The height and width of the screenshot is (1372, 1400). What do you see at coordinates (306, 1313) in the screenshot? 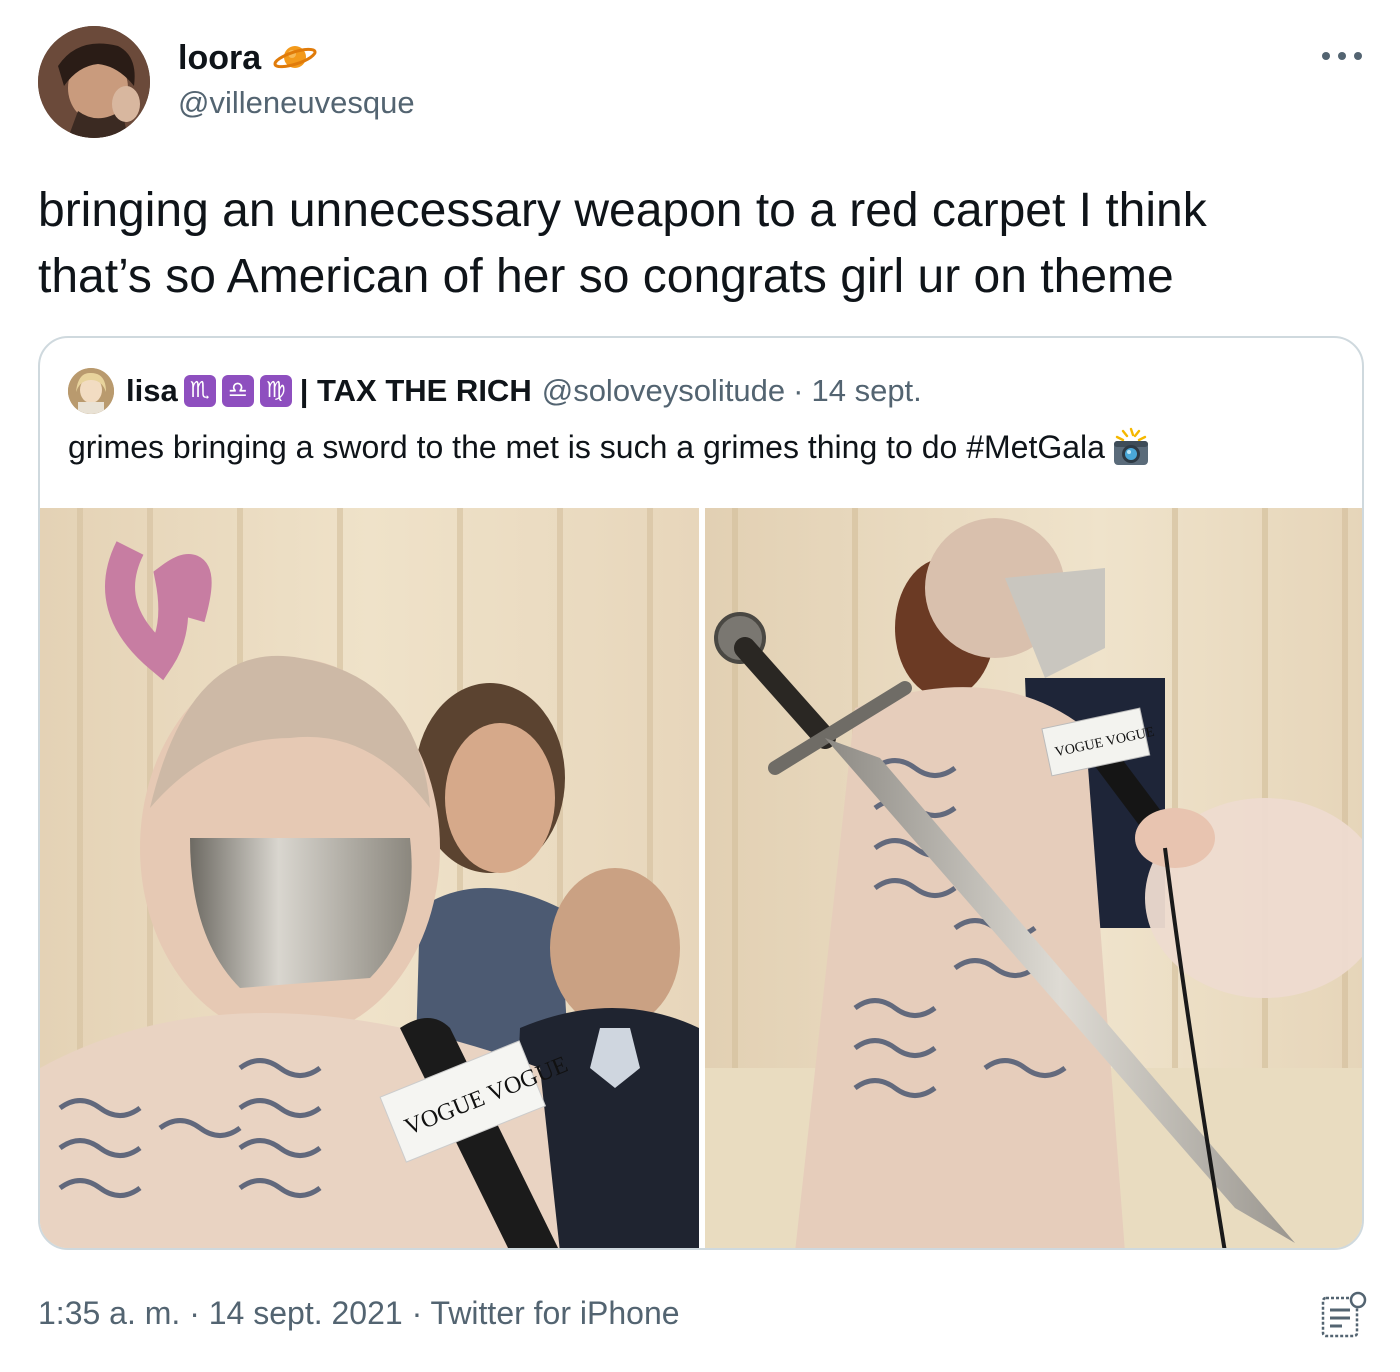
I see `tweet-date: 14 sept. 2021` at bounding box center [306, 1313].